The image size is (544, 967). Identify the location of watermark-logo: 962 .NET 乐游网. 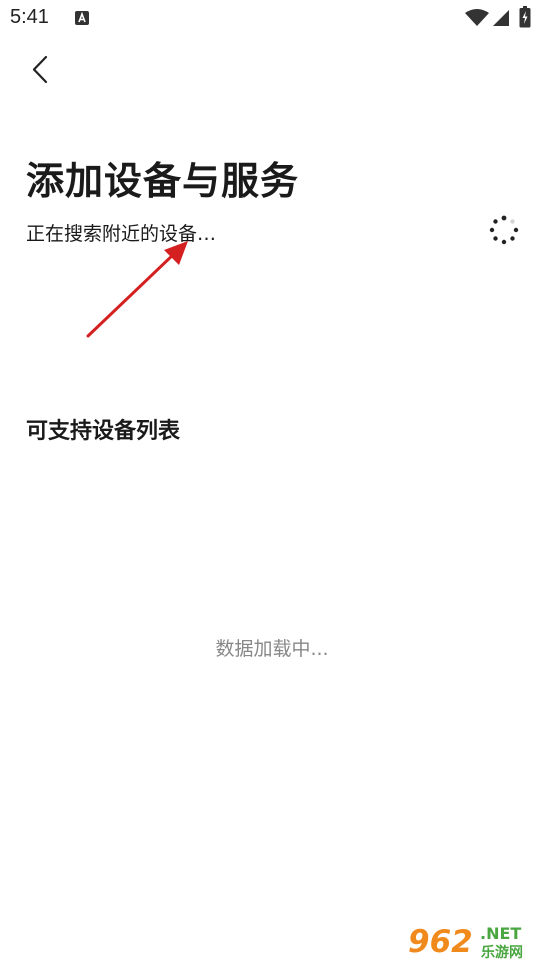
(471, 940).